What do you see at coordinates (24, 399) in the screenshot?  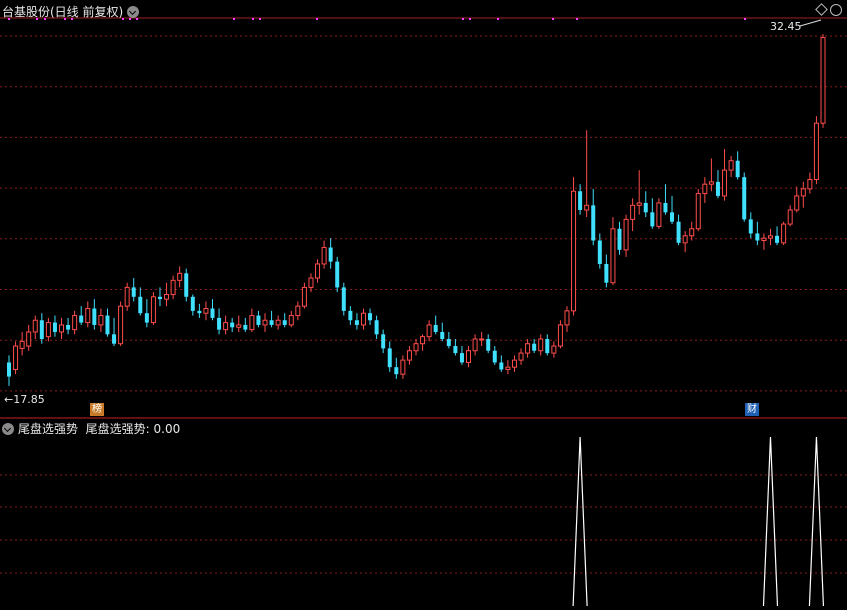 I see `low-price-label: ←17.85` at bounding box center [24, 399].